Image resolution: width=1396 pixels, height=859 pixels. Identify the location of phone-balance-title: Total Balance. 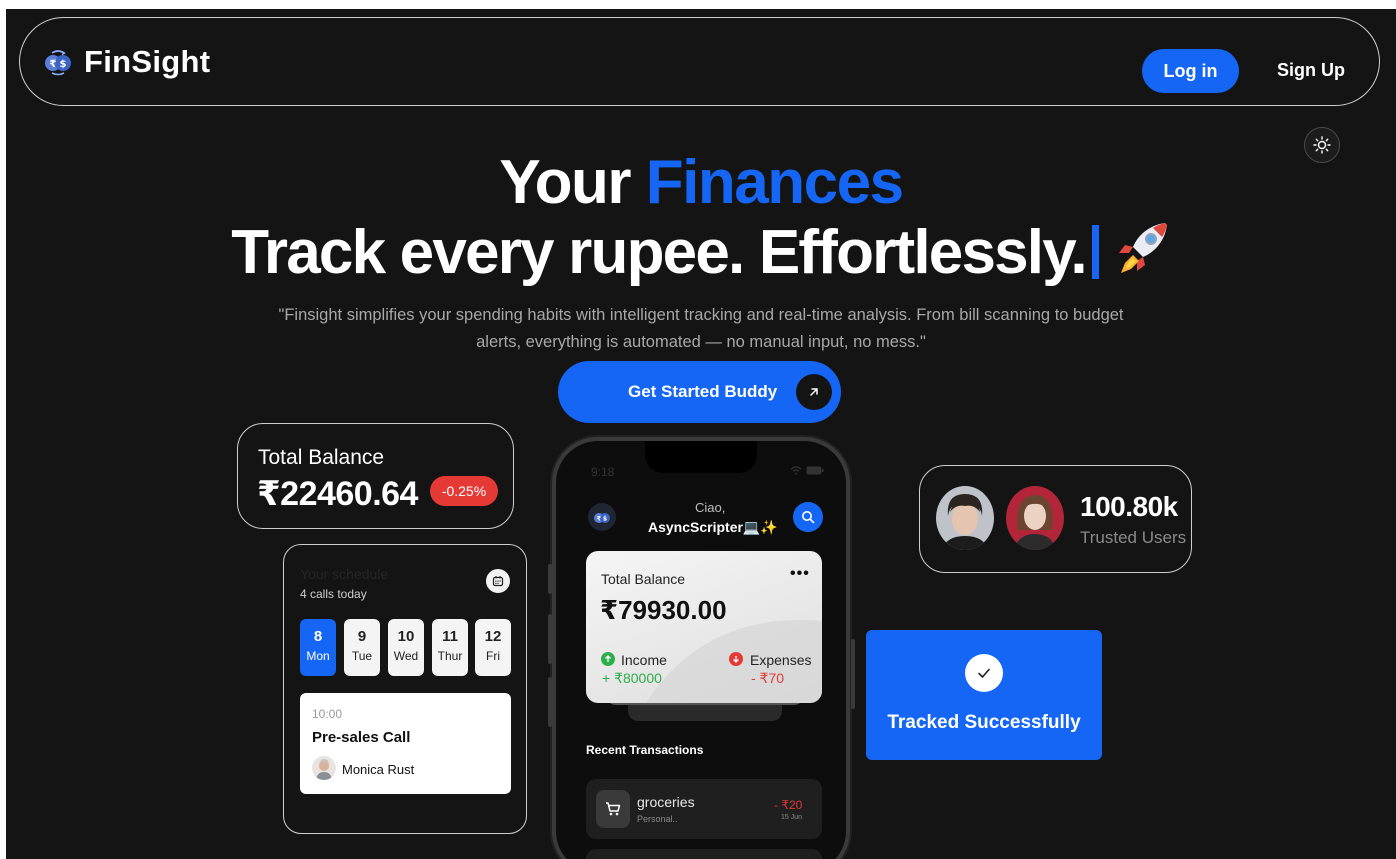
(643, 579).